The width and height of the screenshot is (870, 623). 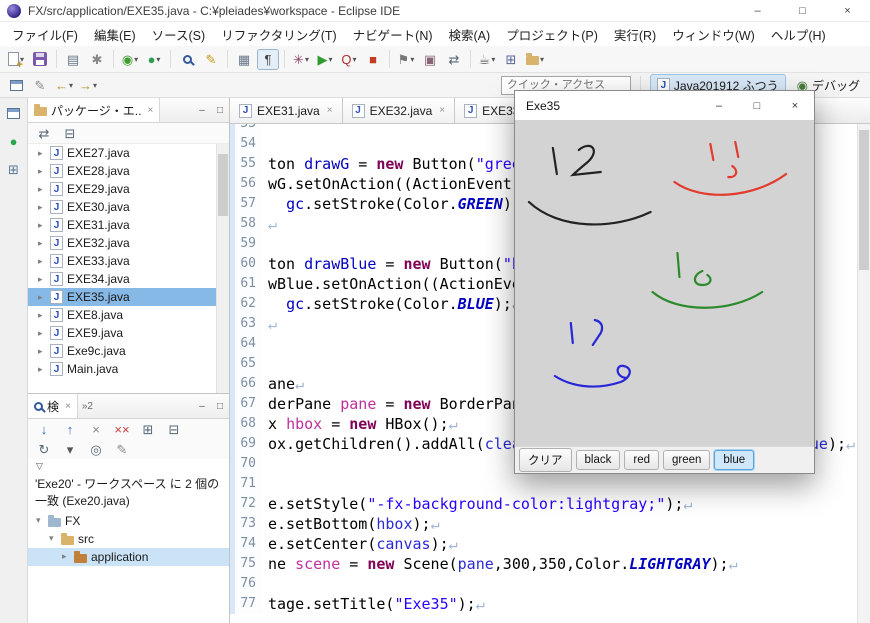 What do you see at coordinates (470, 34) in the screenshot?
I see `menu-item: 検索(A)` at bounding box center [470, 34].